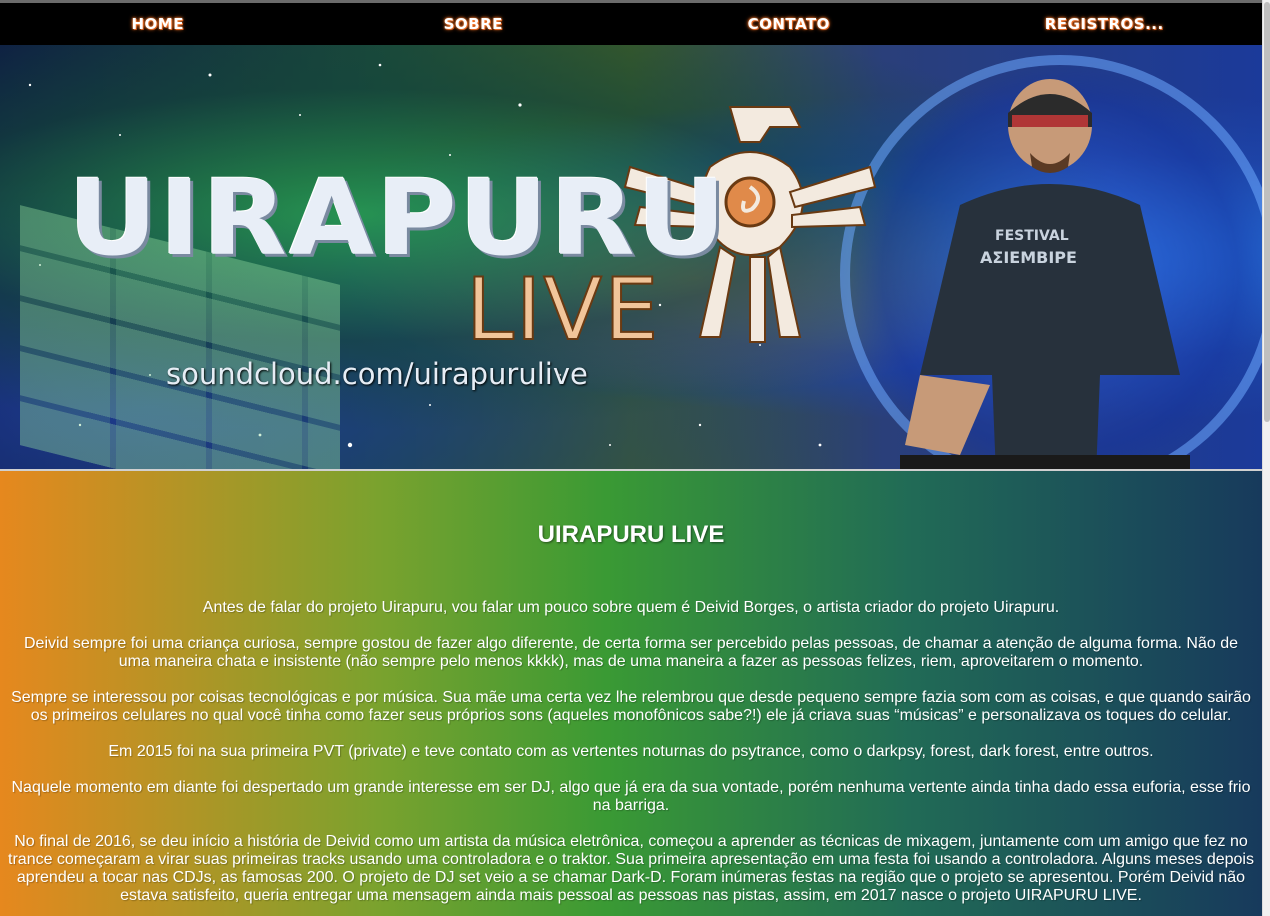 The height and width of the screenshot is (916, 1270). Describe the element at coordinates (158, 24) in the screenshot. I see `nav-home-link: HOME` at that location.